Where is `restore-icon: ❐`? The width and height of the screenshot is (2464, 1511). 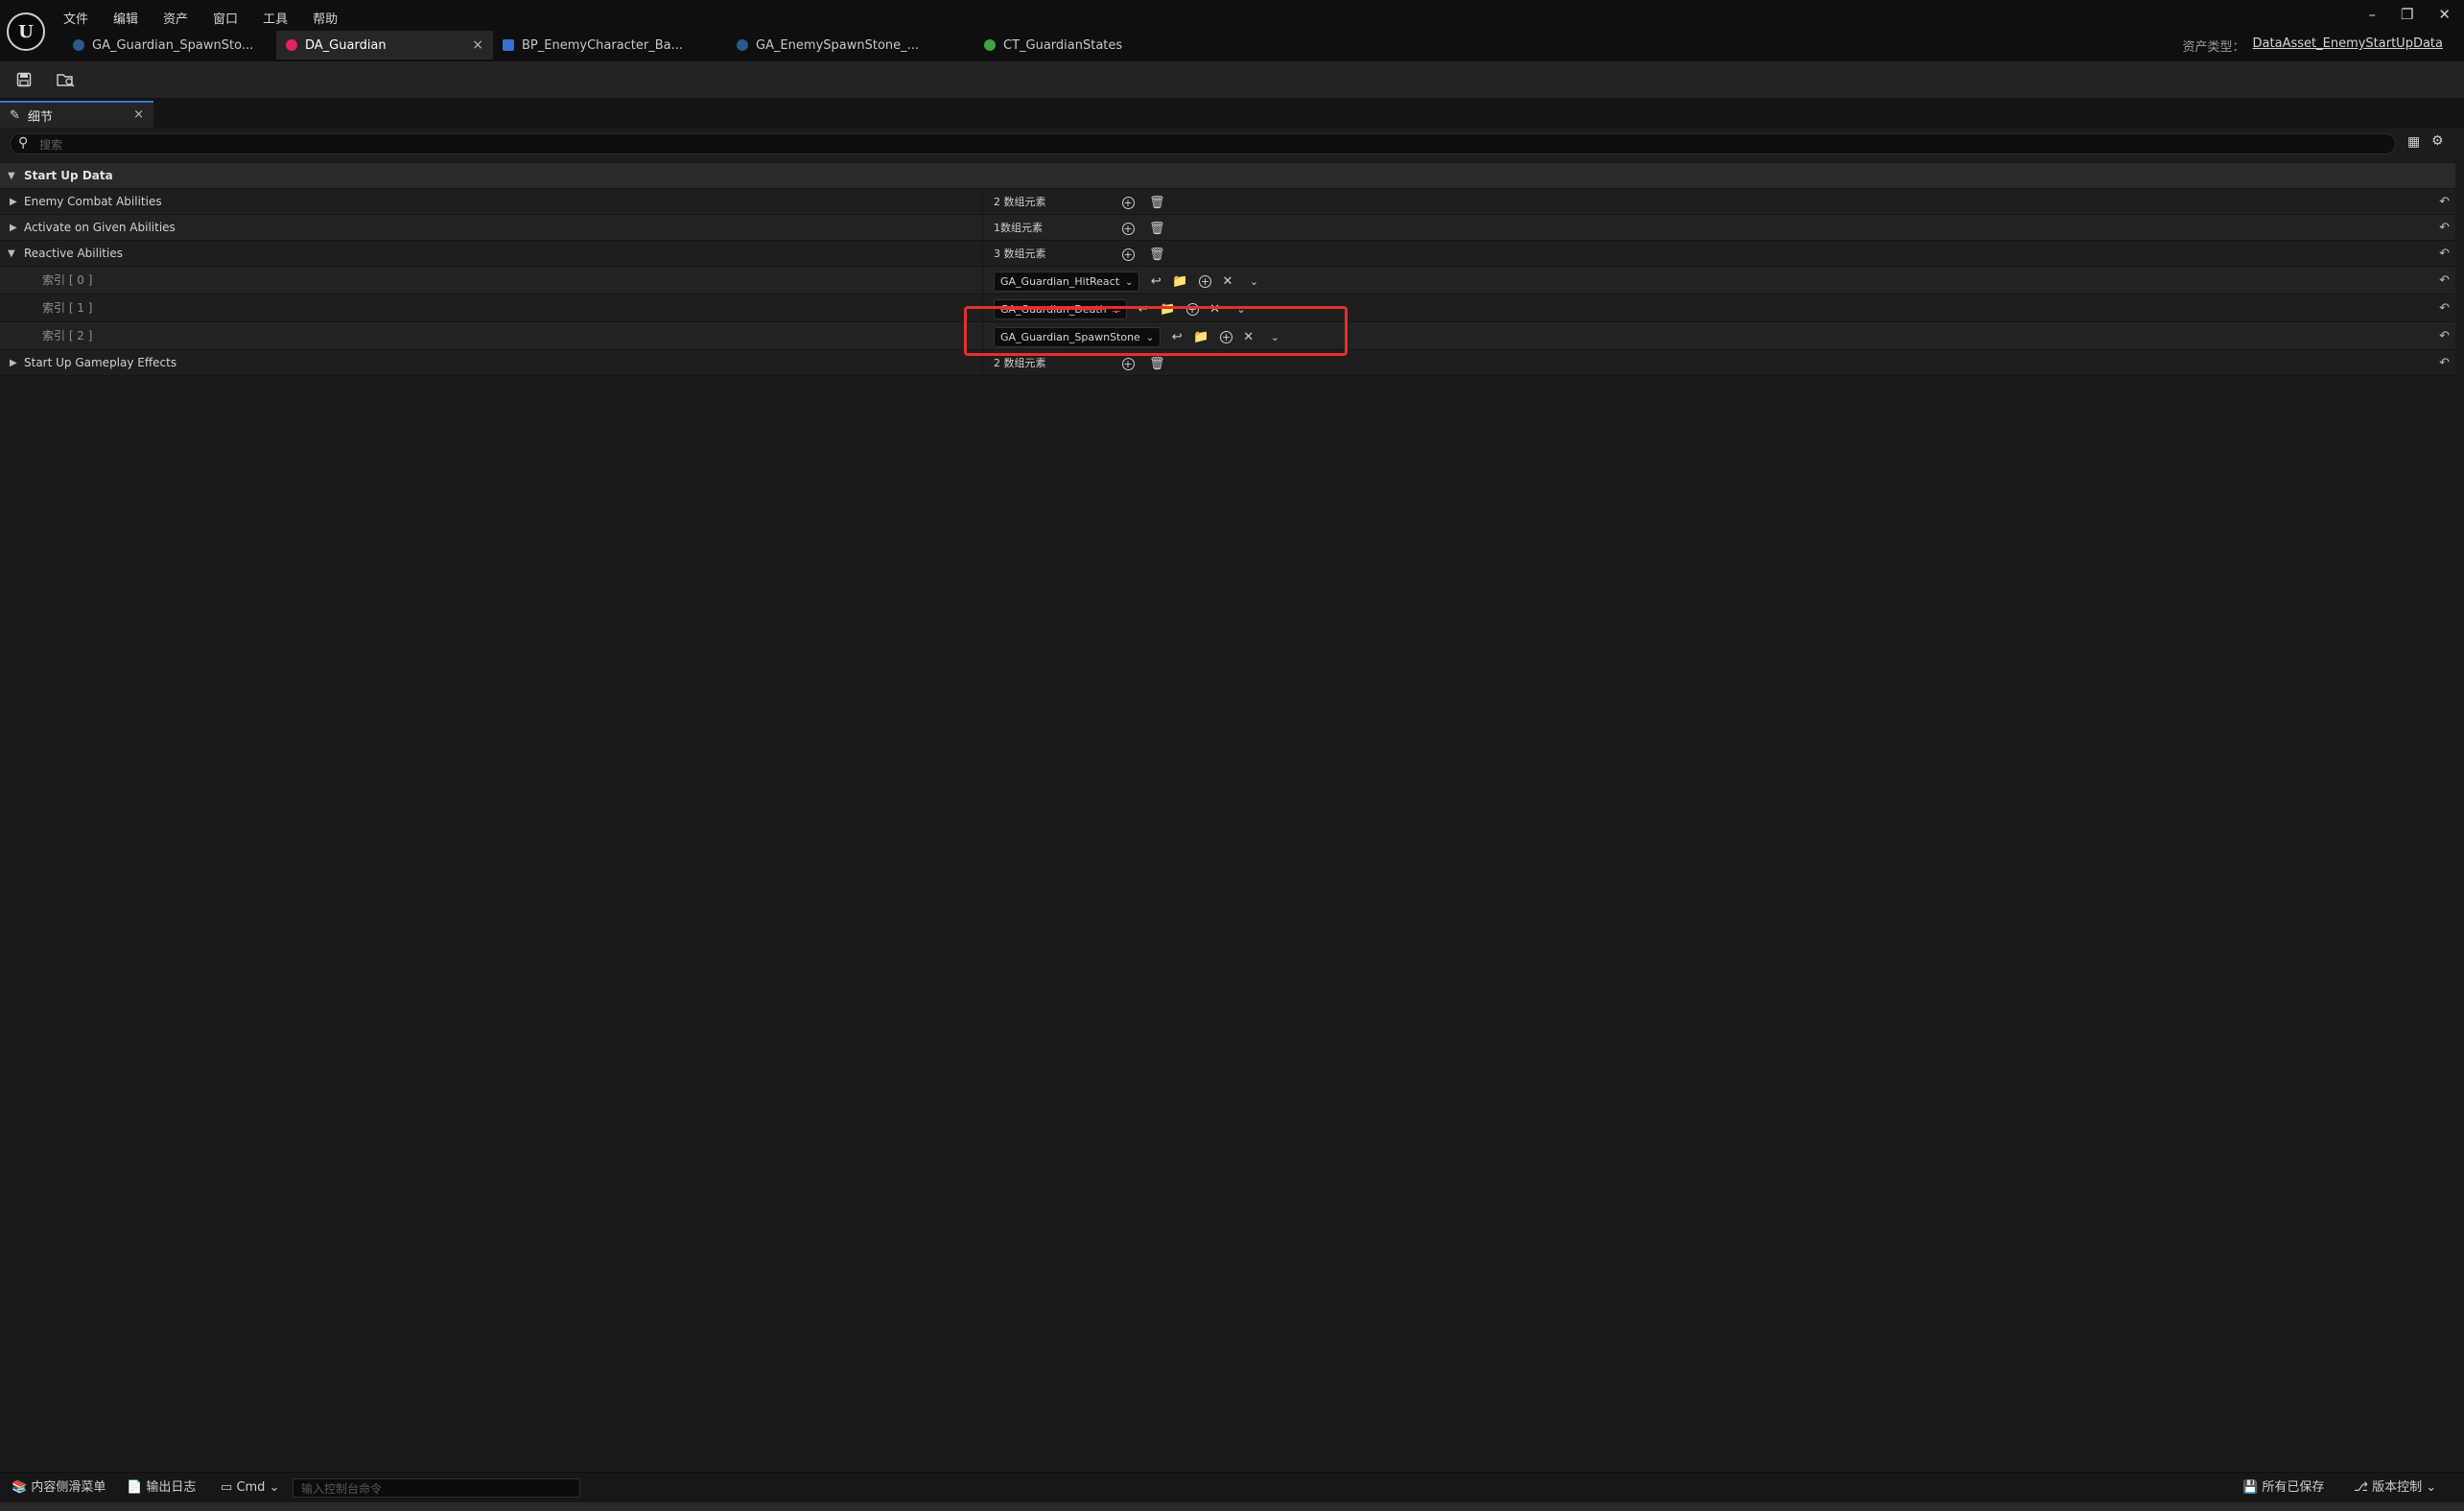
restore-icon: ❐ is located at coordinates (2407, 14).